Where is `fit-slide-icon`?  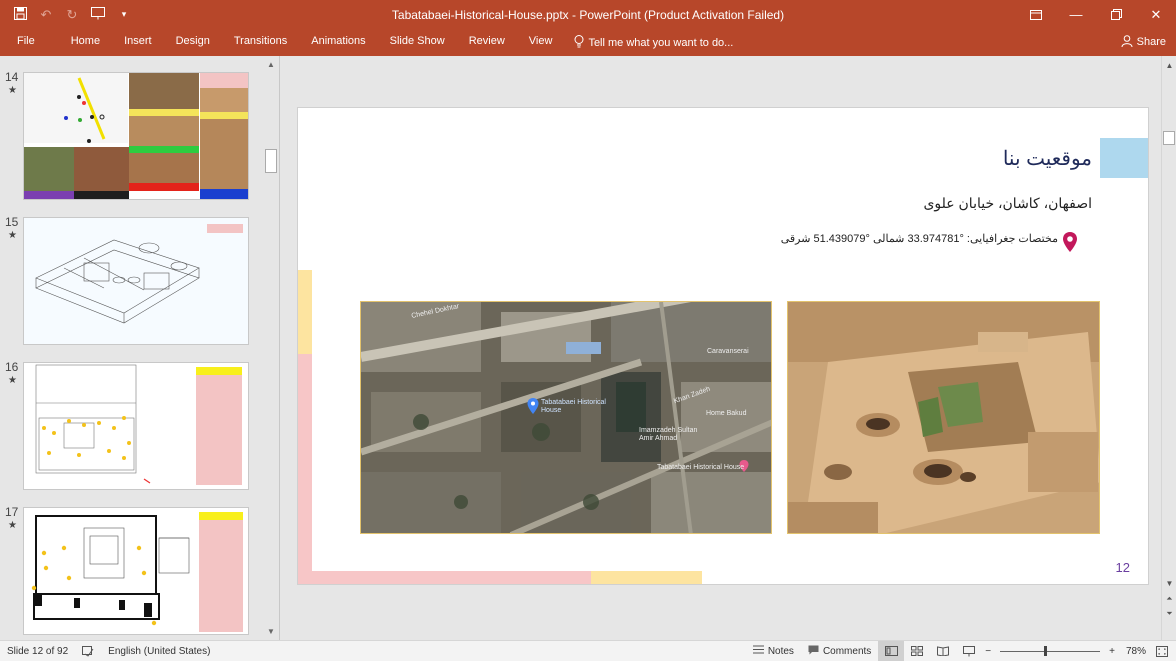 fit-slide-icon is located at coordinates (1165, 651).